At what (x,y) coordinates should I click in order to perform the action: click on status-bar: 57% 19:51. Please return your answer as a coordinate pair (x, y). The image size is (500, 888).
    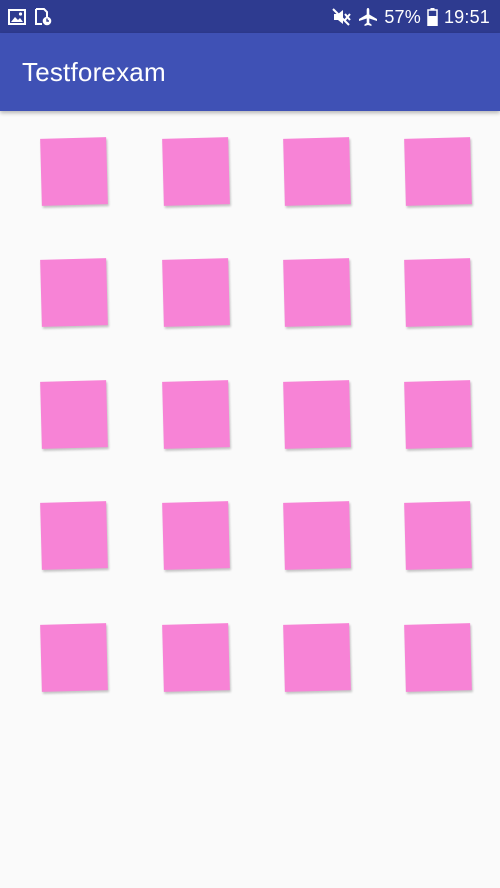
    Looking at the image, I should click on (250, 16).